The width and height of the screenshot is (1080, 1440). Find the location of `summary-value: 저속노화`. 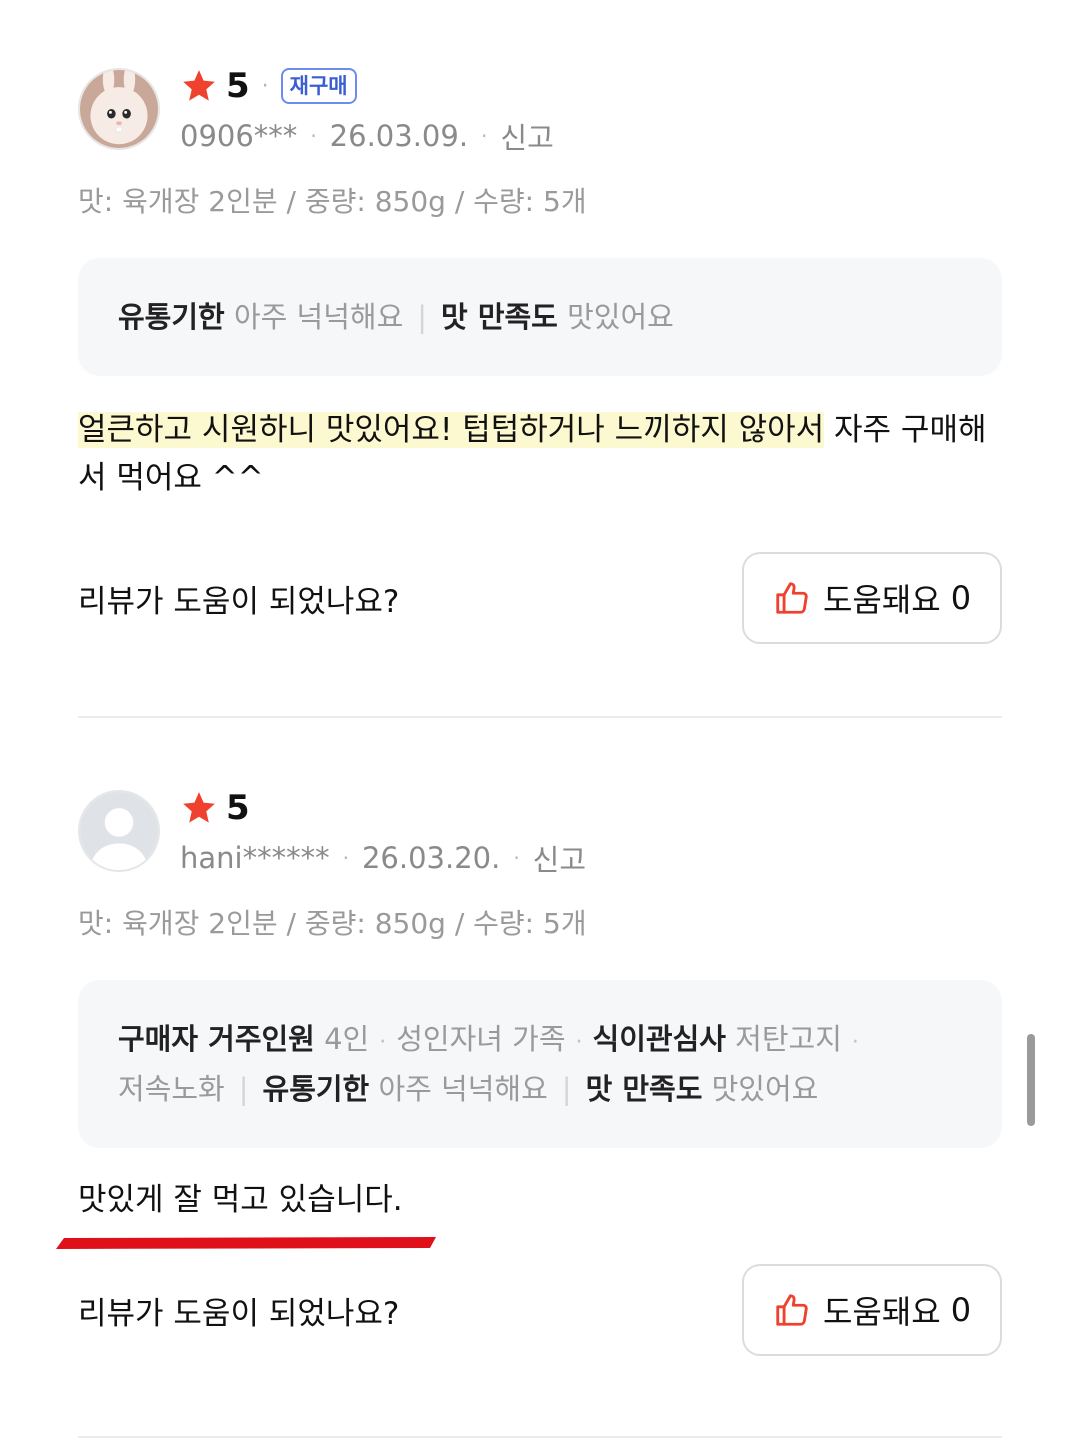

summary-value: 저속노화 is located at coordinates (171, 1089).